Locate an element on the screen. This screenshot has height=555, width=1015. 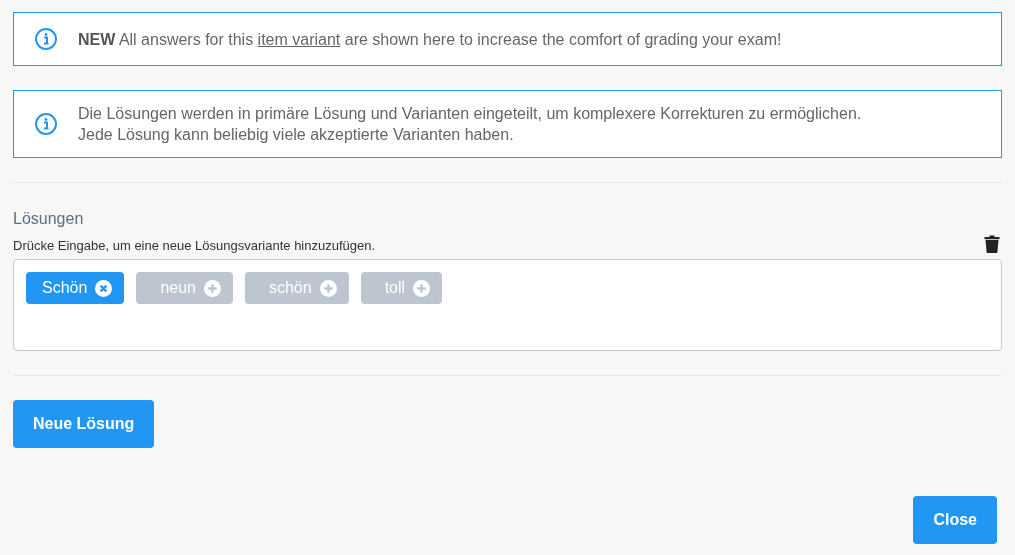
close-button: Close is located at coordinates (955, 520).